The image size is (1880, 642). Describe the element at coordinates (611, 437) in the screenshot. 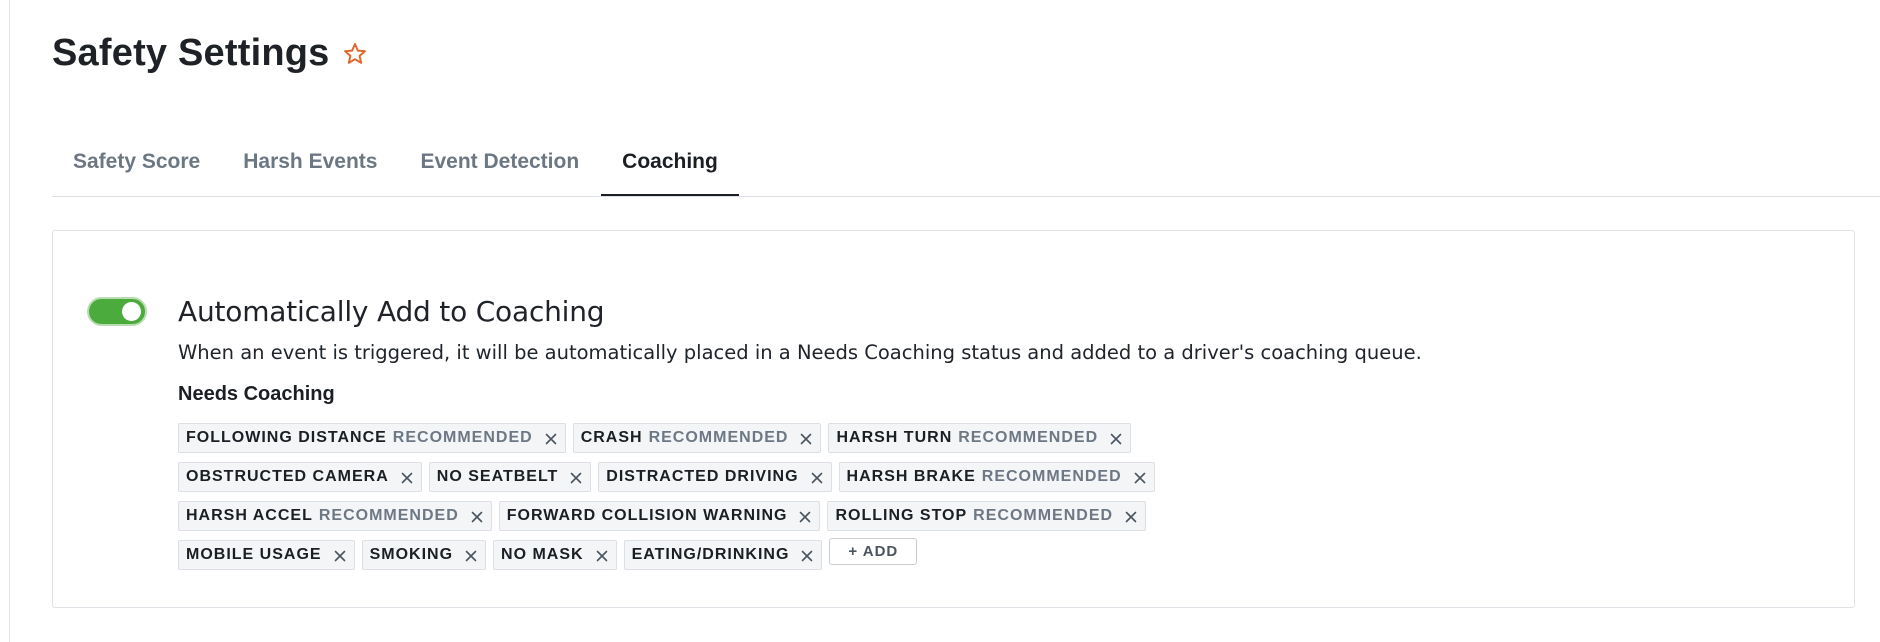

I see `event-tag-label: CRASH` at that location.